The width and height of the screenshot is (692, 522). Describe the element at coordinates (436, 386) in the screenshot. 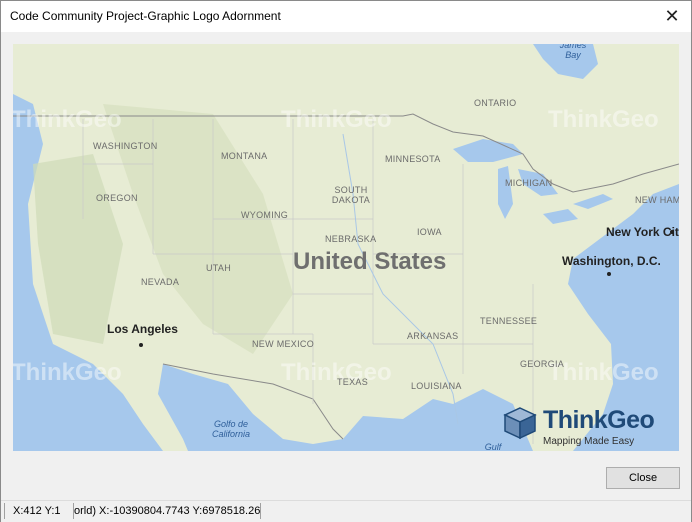

I see `state-label: LOUISIANA` at that location.